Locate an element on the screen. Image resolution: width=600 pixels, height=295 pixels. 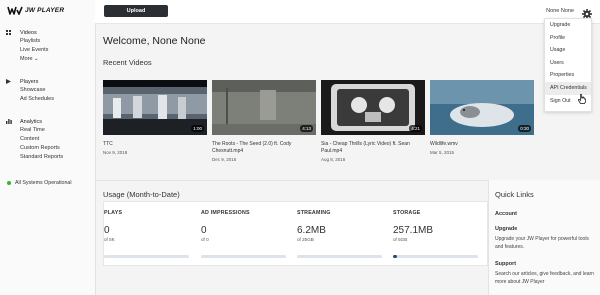
upload-button: Upload is located at coordinates (136, 11).